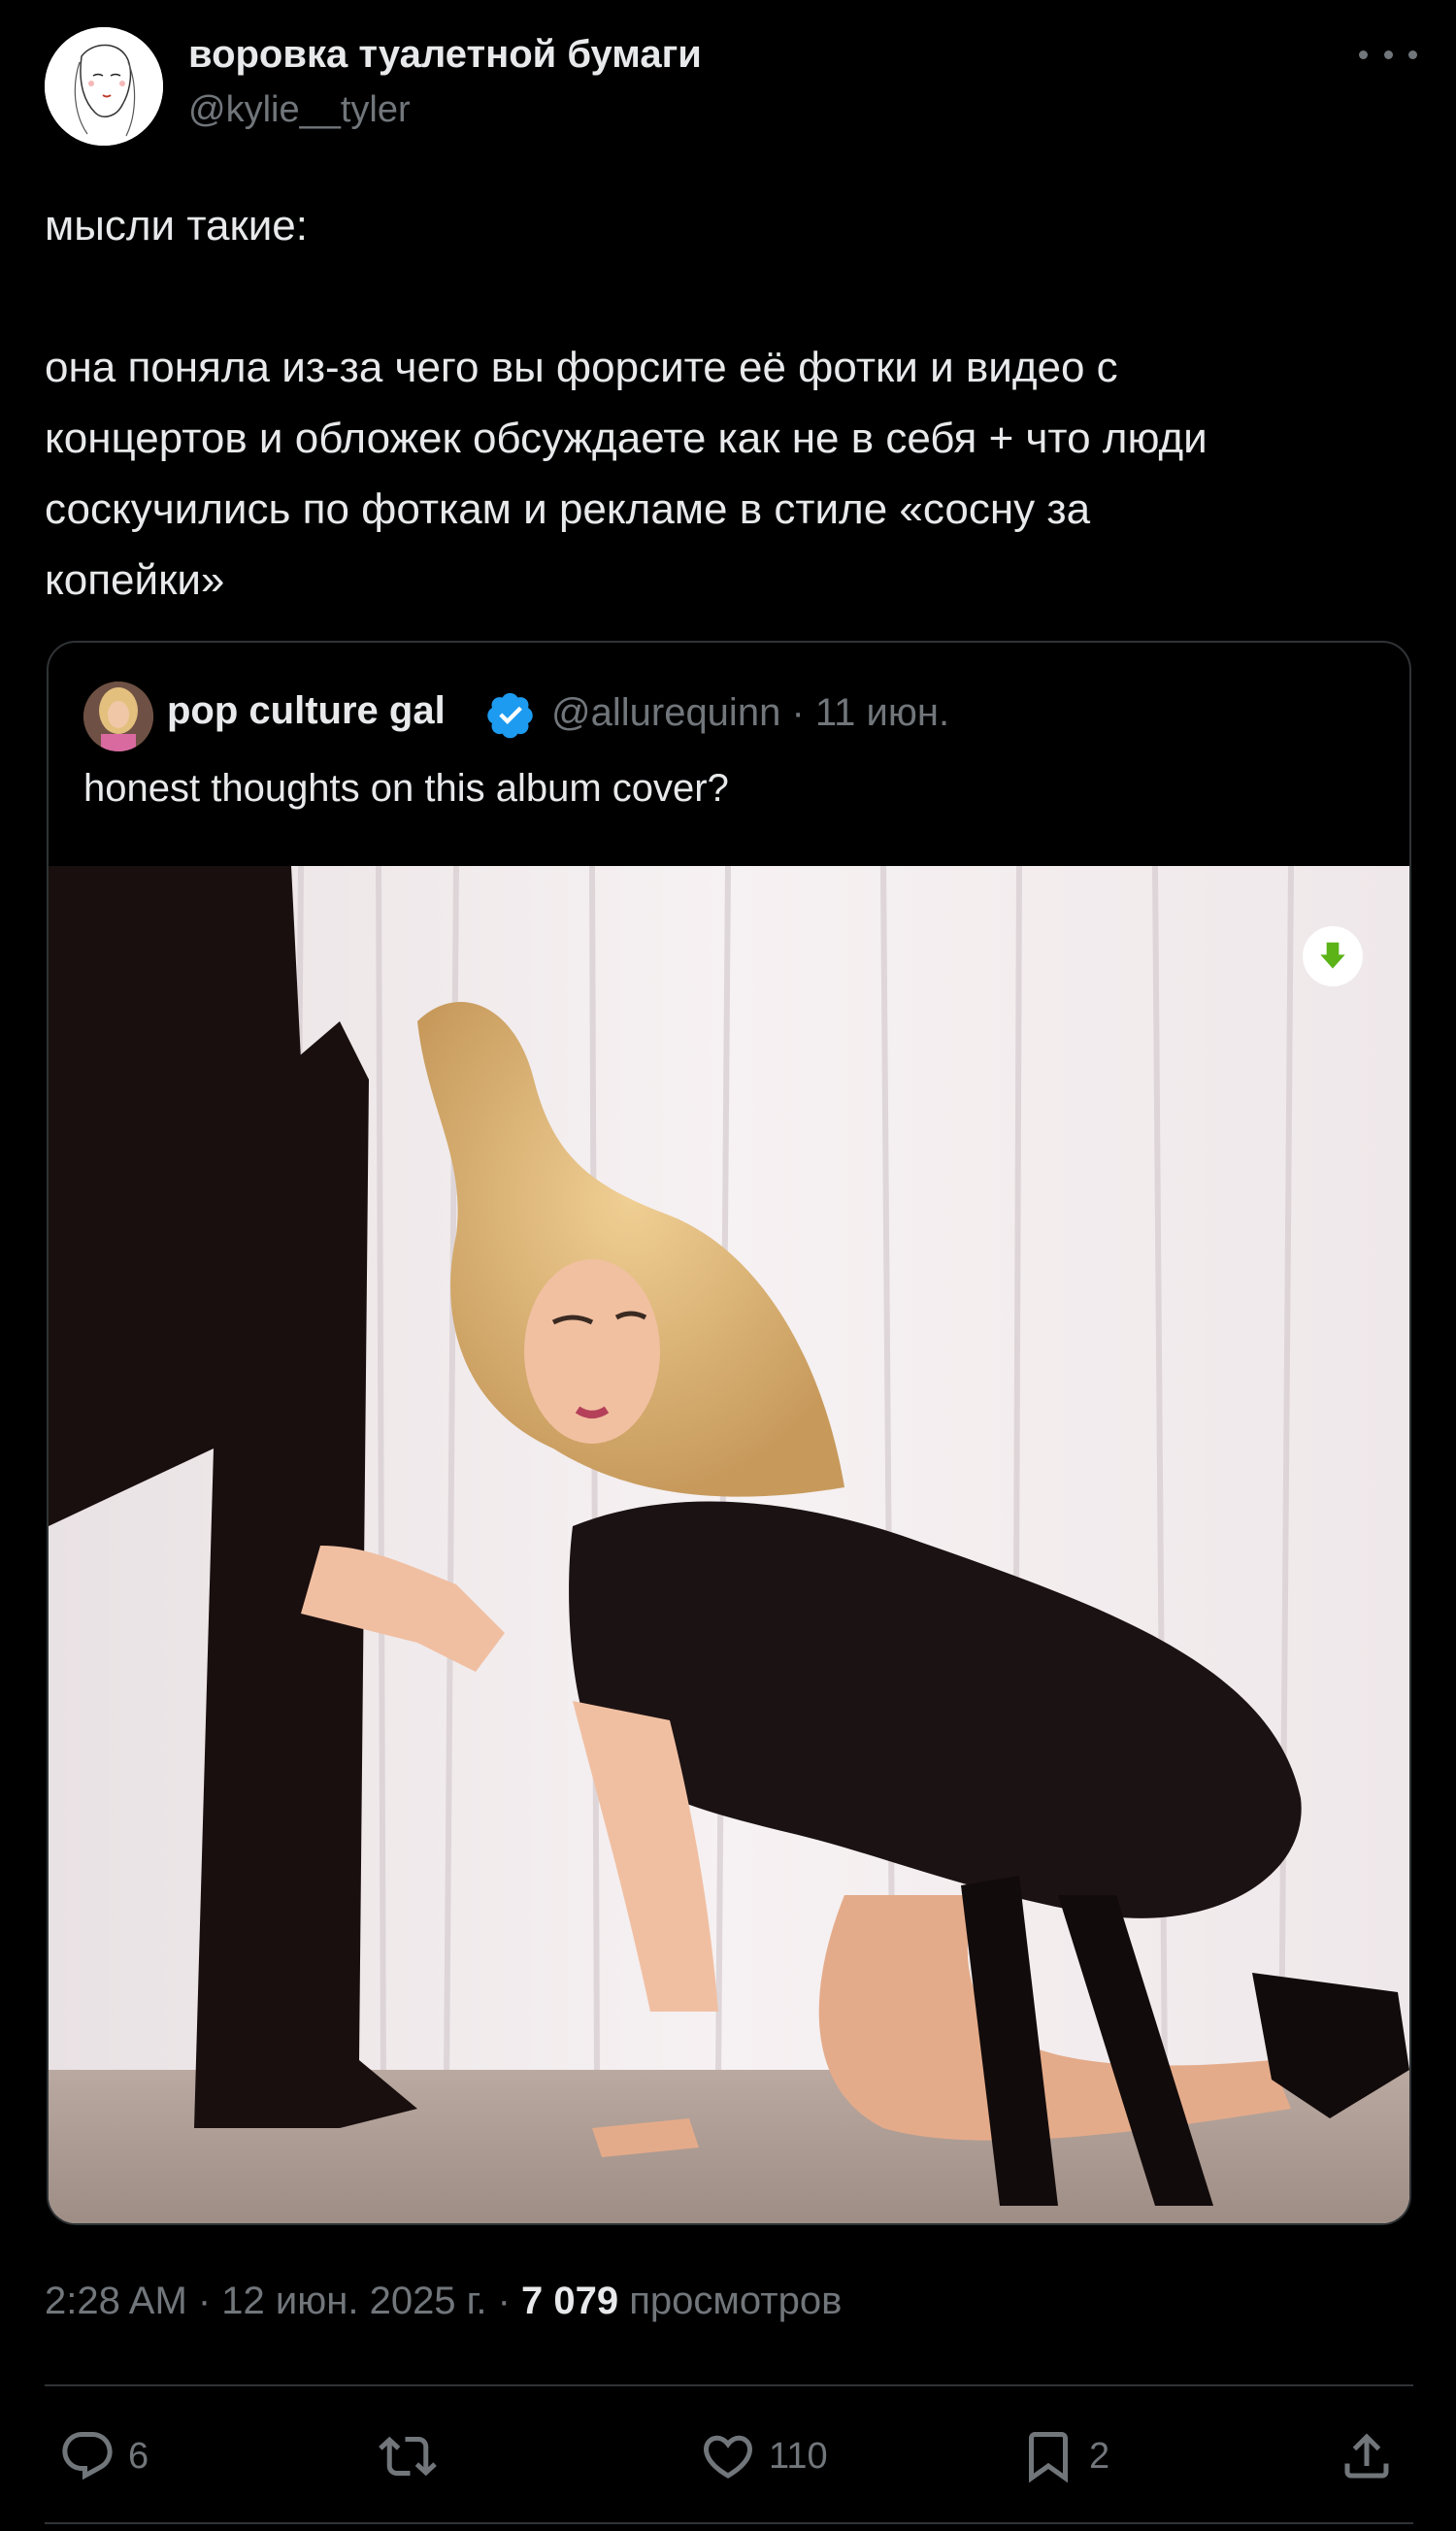 The width and height of the screenshot is (1456, 2531). What do you see at coordinates (445, 55) in the screenshot?
I see `author-name: воровка туалетной бумаги` at bounding box center [445, 55].